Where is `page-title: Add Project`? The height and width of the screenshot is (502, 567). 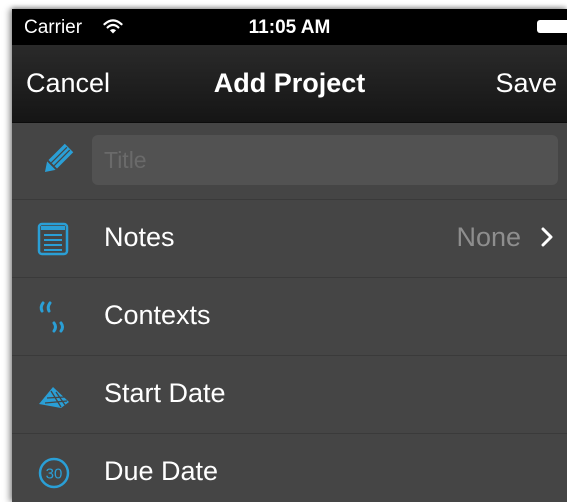 page-title: Add Project is located at coordinates (289, 83).